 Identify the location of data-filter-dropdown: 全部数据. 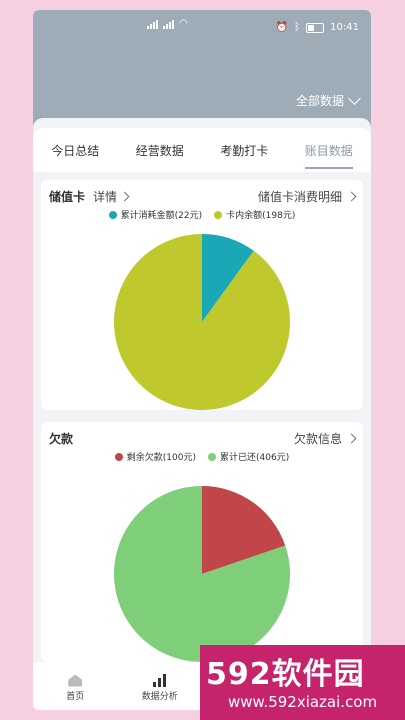
(328, 100).